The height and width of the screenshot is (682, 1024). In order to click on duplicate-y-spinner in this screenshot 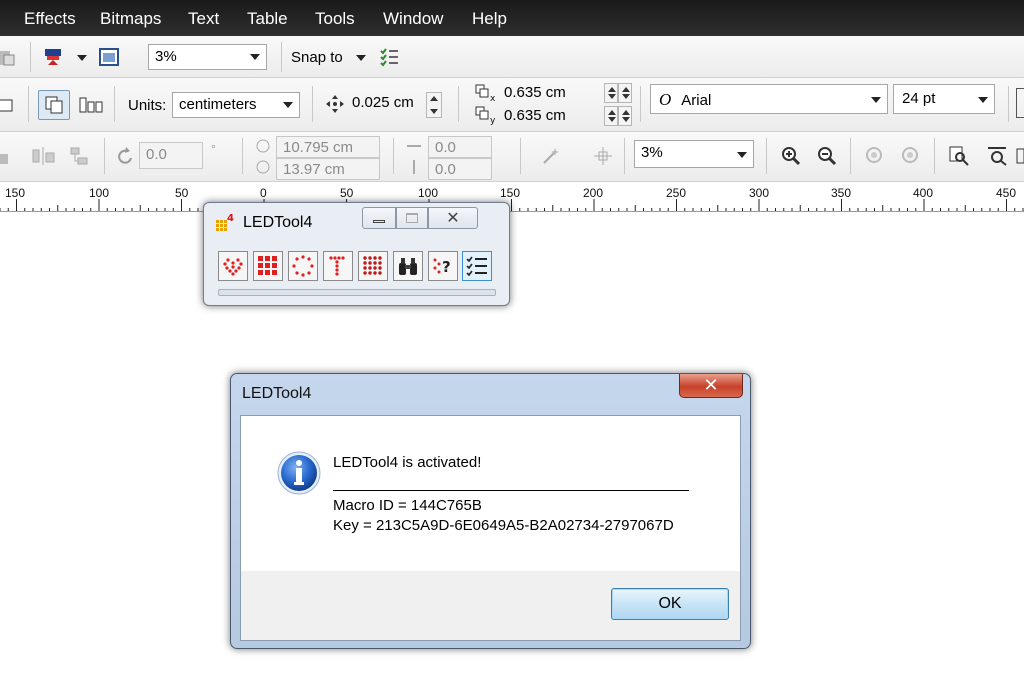, I will do `click(611, 116)`.